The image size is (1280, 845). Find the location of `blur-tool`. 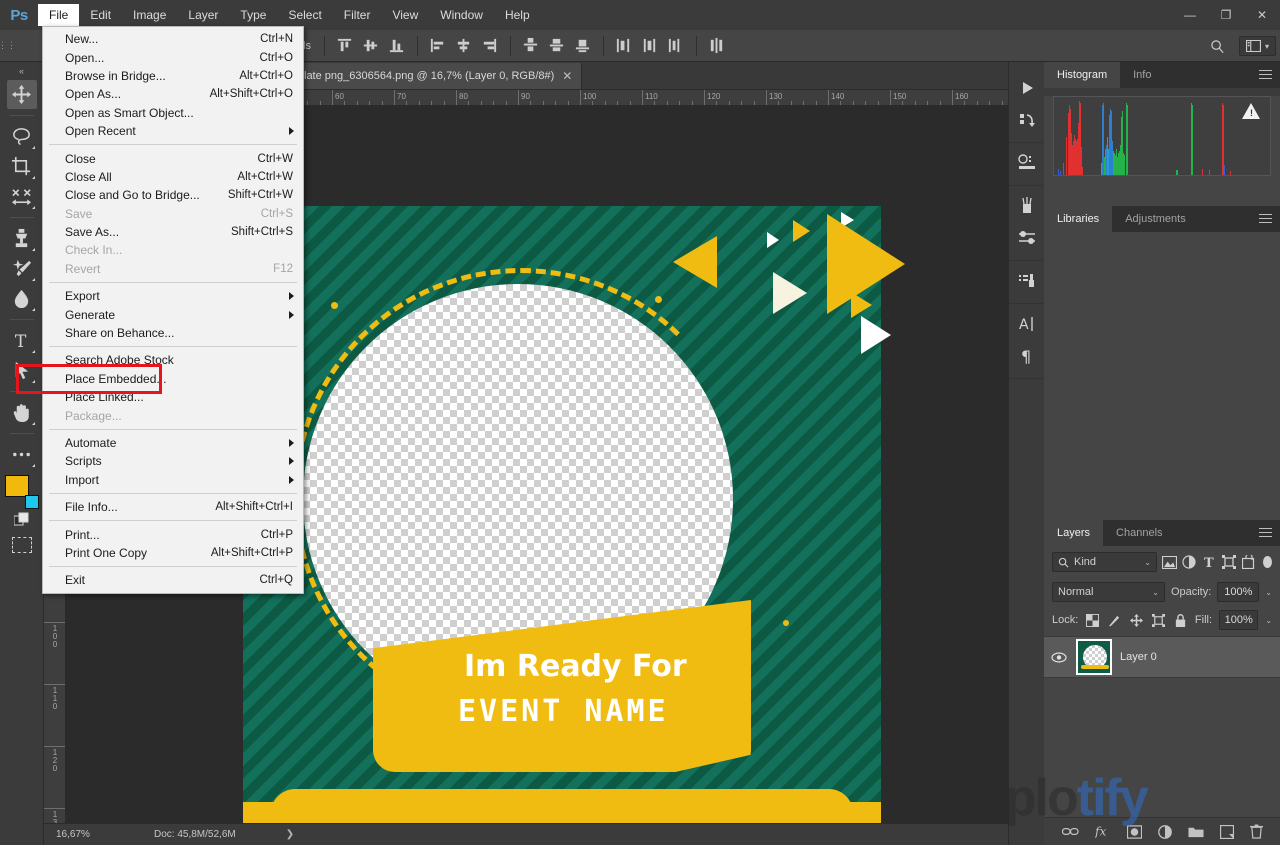

blur-tool is located at coordinates (22, 298).